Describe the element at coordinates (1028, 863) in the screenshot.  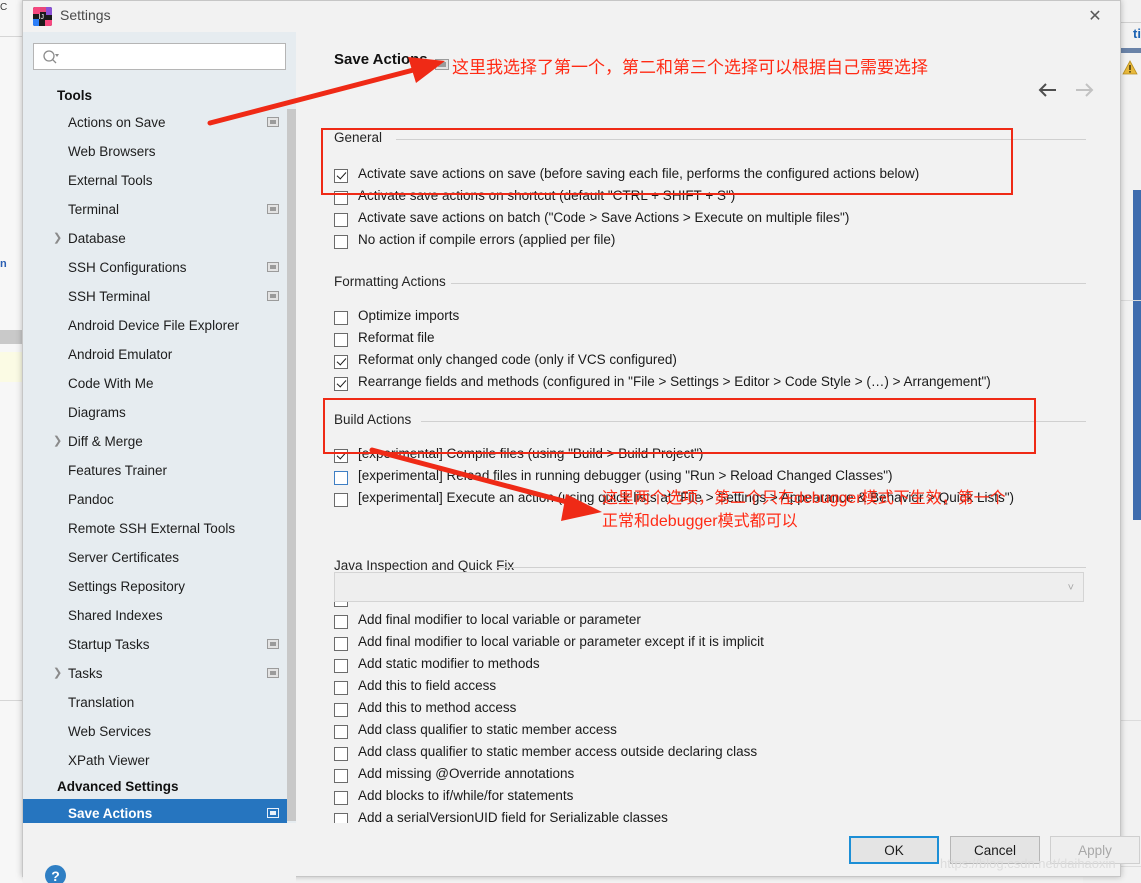
I see `watermark: https://blog.csdn.net/daihaoxin` at that location.